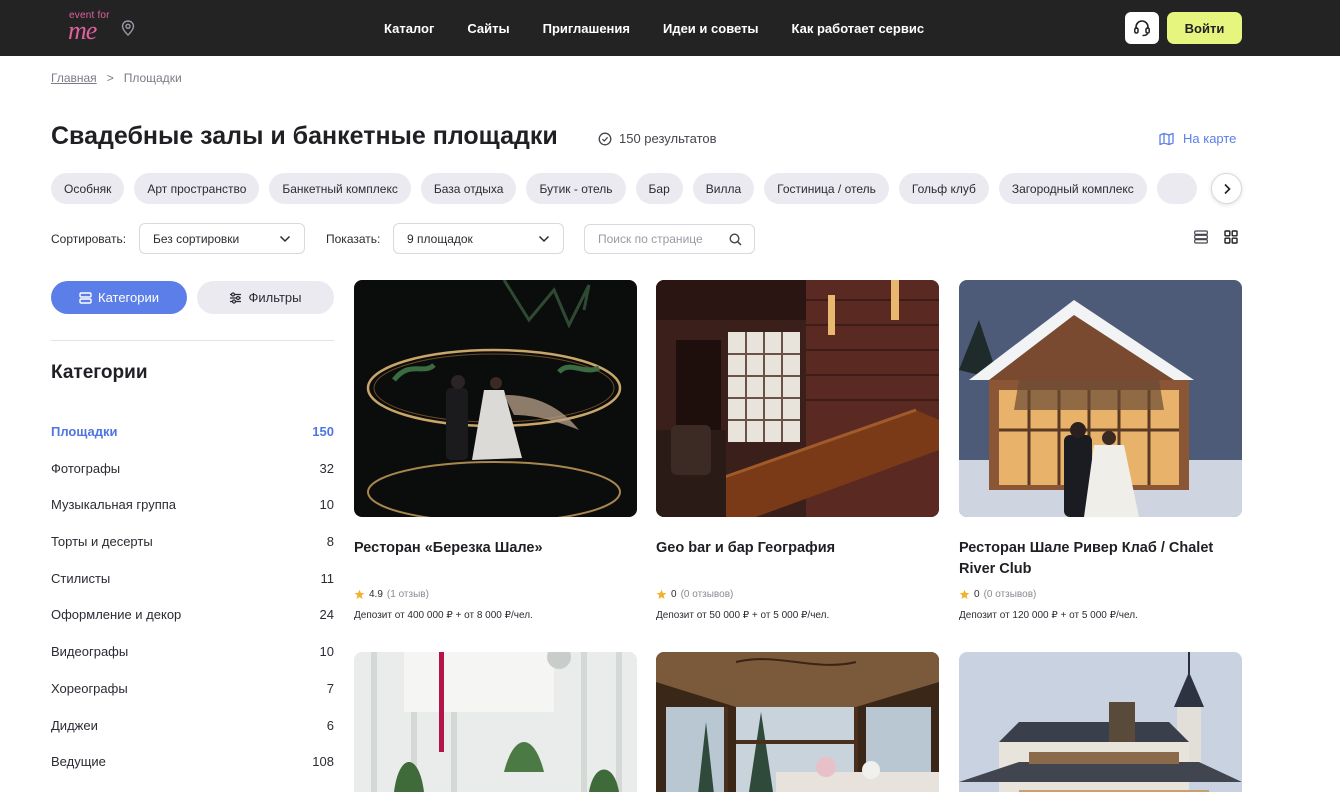  I want to click on category-label: Фотографы, so click(86, 468).